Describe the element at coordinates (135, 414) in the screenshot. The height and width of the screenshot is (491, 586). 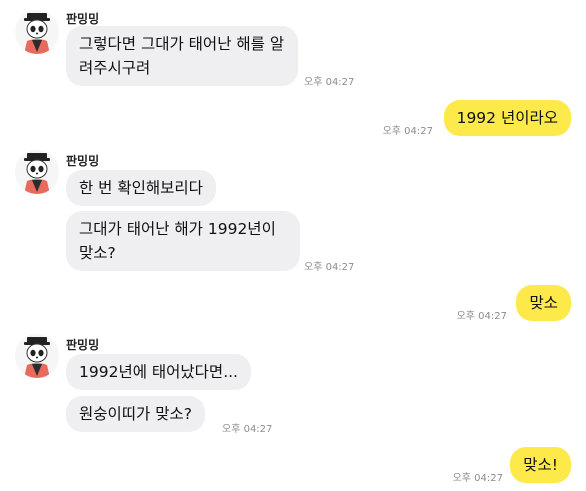
I see `message-bubble: 원숭이띠가 맞소?` at that location.